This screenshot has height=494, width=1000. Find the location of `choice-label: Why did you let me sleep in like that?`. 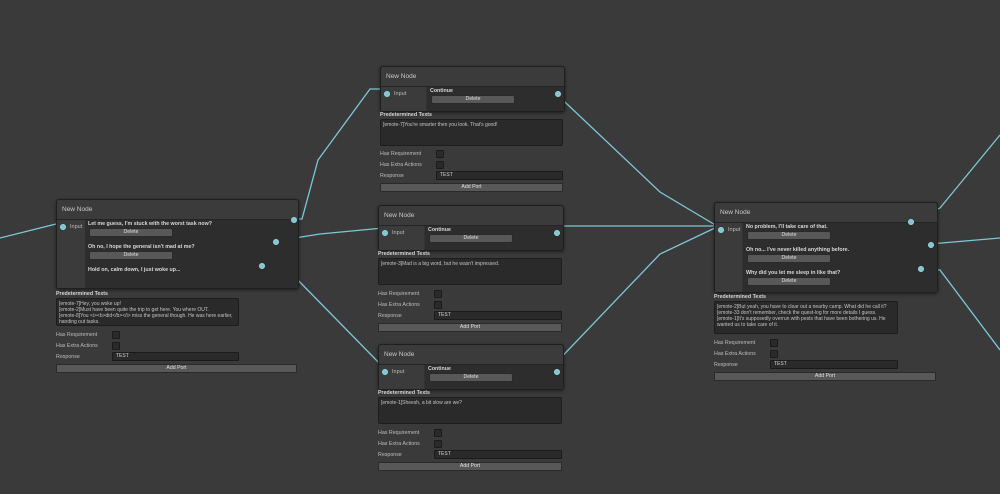

choice-label: Why did you let me sleep in like that? is located at coordinates (838, 273).